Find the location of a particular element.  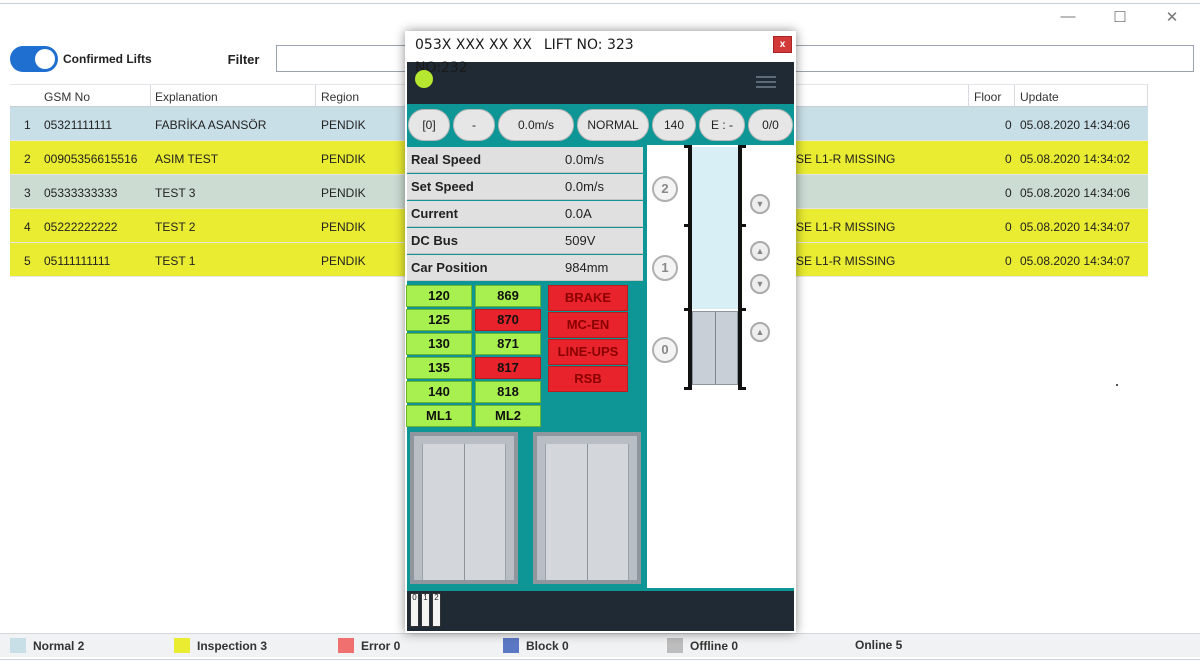

lift-shaft is located at coordinates (715, 268).